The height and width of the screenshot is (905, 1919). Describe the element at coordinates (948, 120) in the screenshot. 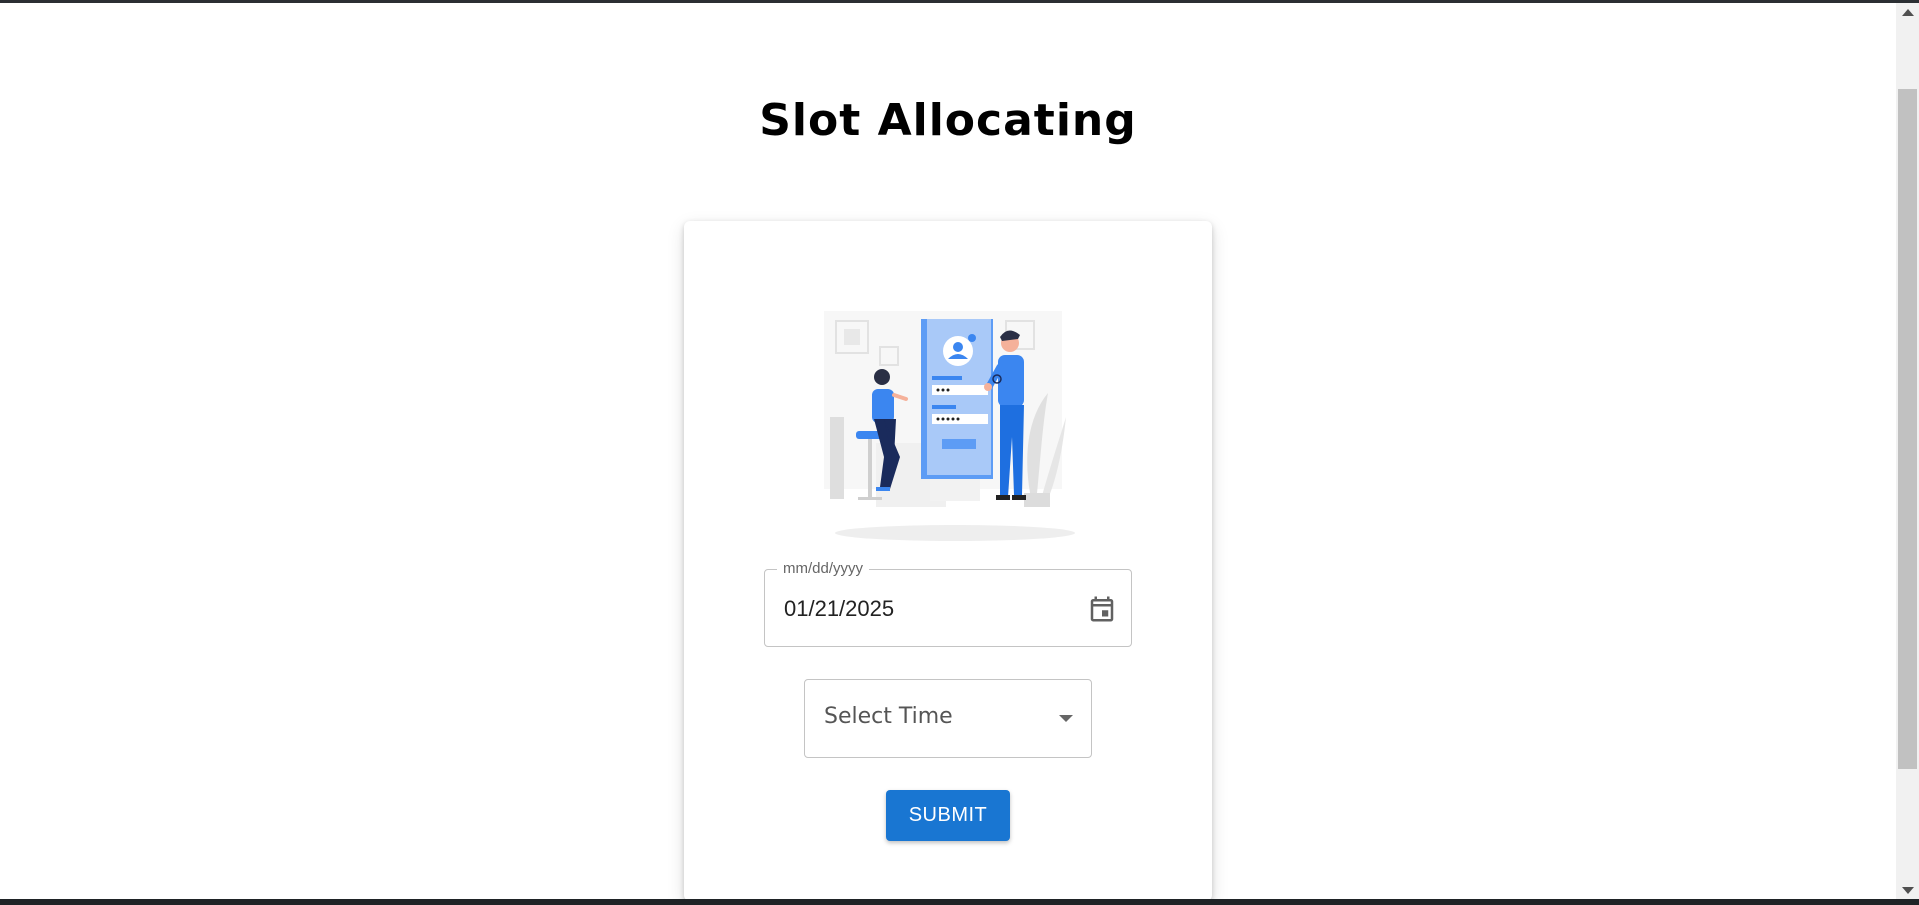

I see `page-title: Slot Allocating` at that location.